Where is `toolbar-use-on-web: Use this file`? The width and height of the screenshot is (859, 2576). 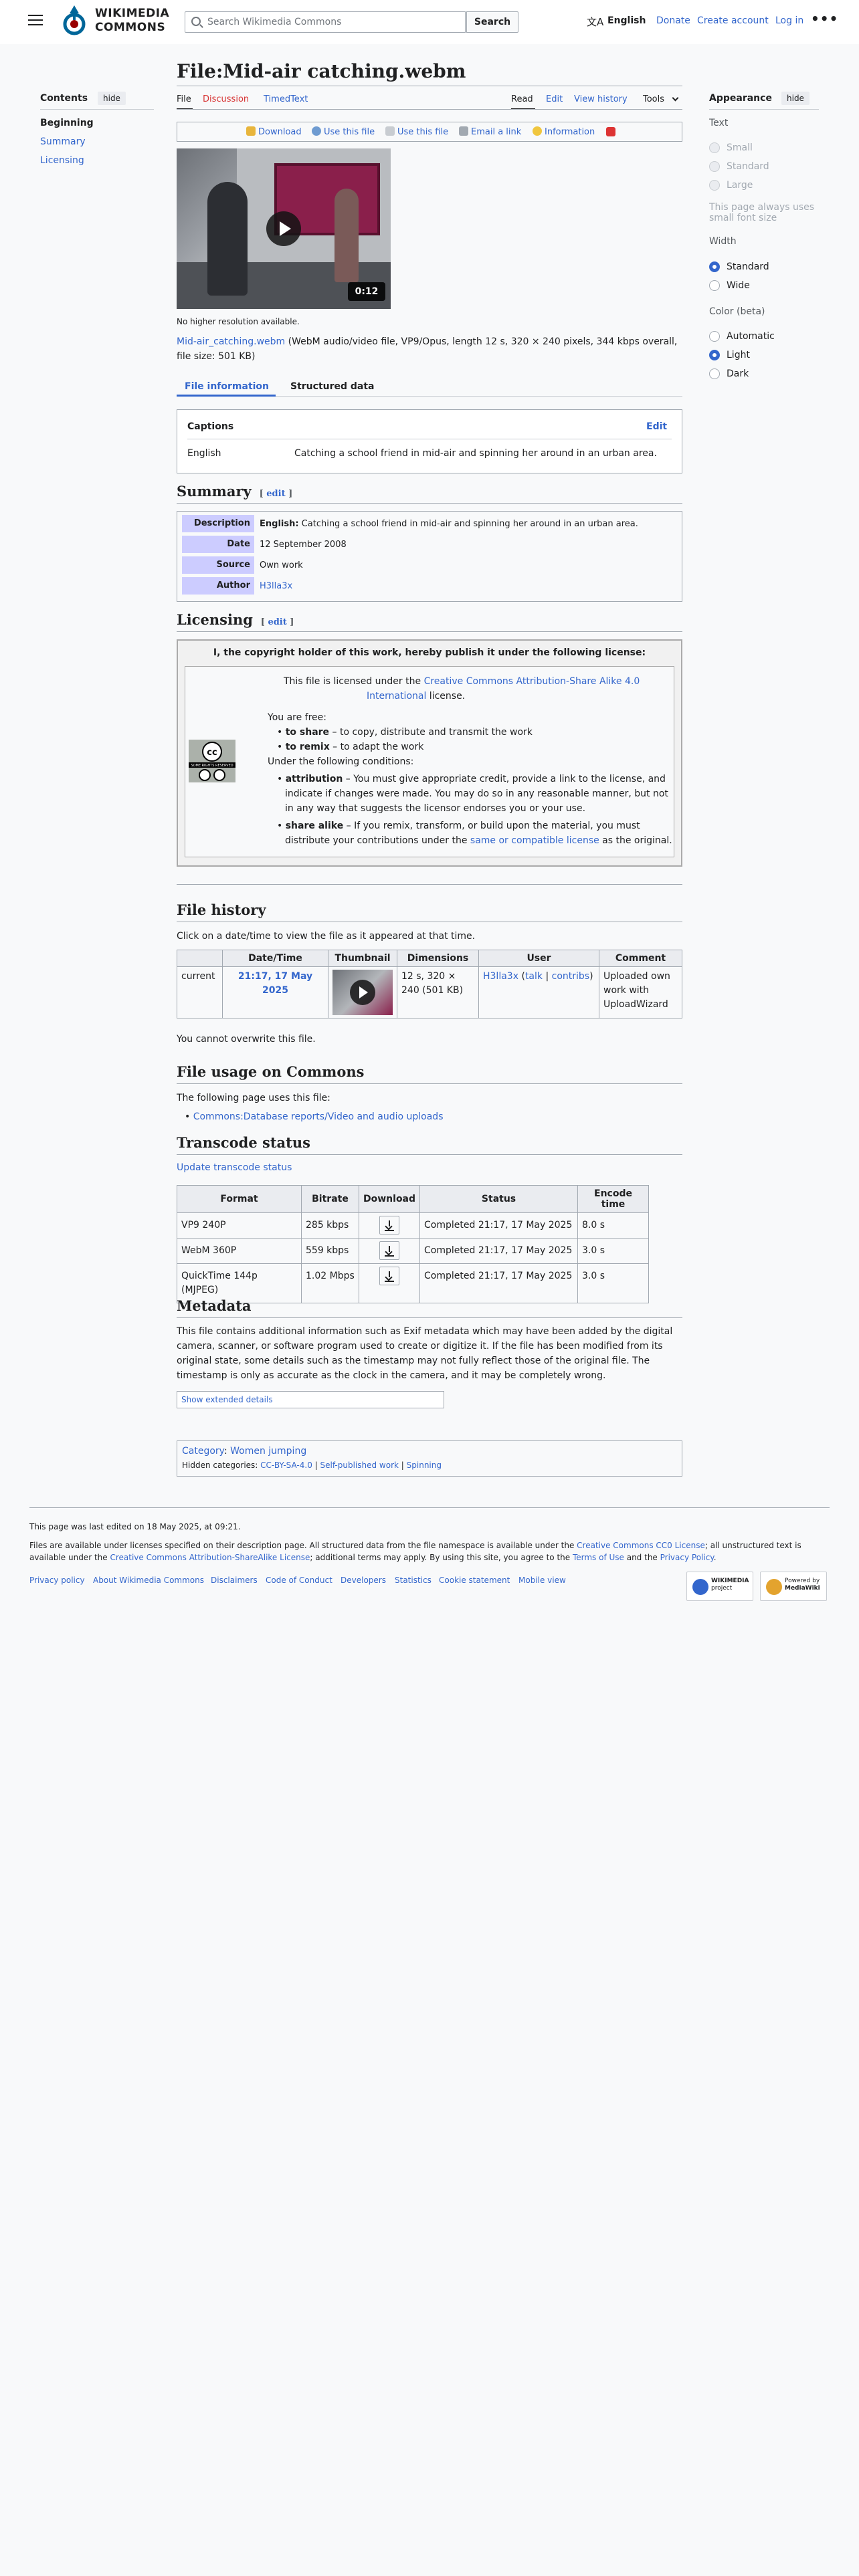
toolbar-use-on-web: Use this file is located at coordinates (344, 131).